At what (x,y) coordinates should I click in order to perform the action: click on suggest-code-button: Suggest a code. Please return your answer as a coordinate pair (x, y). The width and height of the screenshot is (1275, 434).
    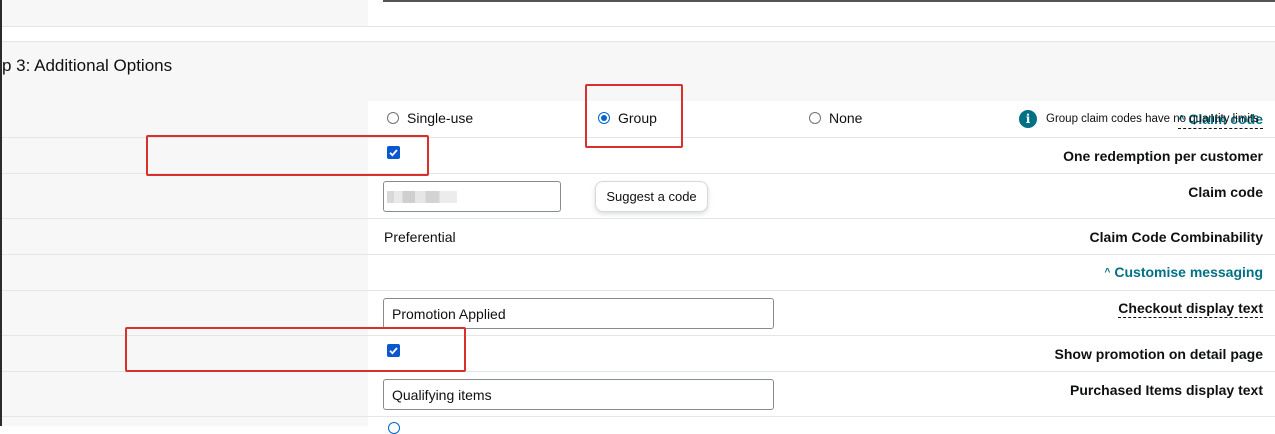
    Looking at the image, I should click on (651, 196).